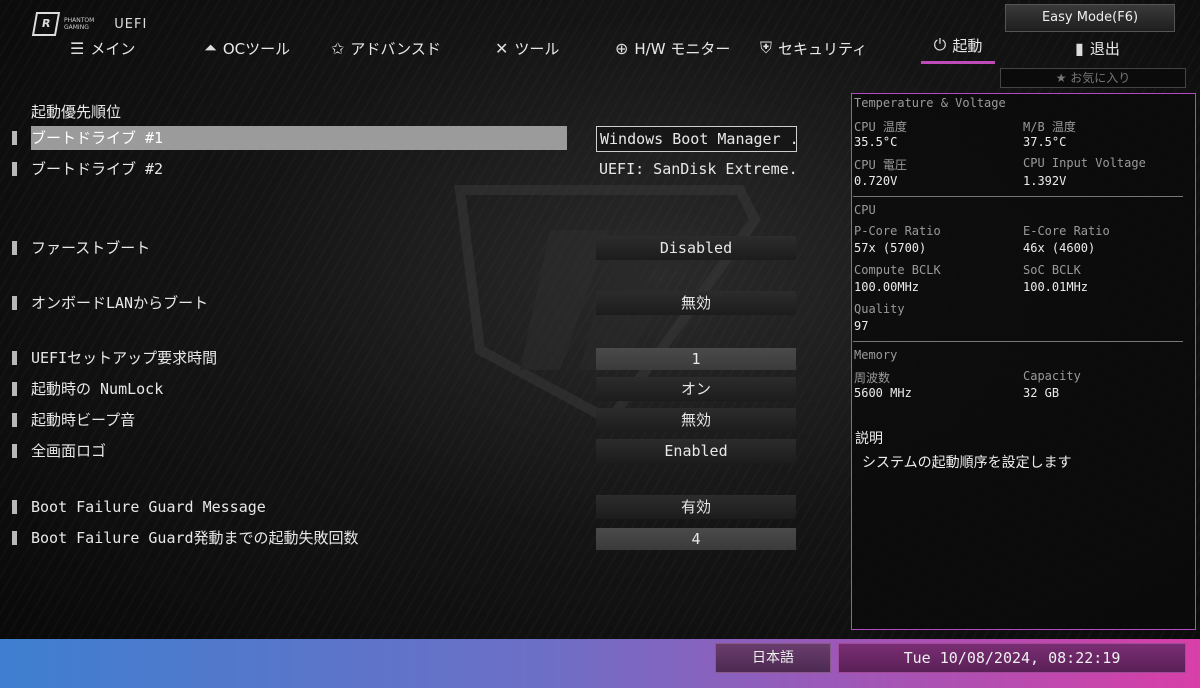 The height and width of the screenshot is (688, 1200). I want to click on fast-boot-dropdown: Disabled, so click(696, 248).